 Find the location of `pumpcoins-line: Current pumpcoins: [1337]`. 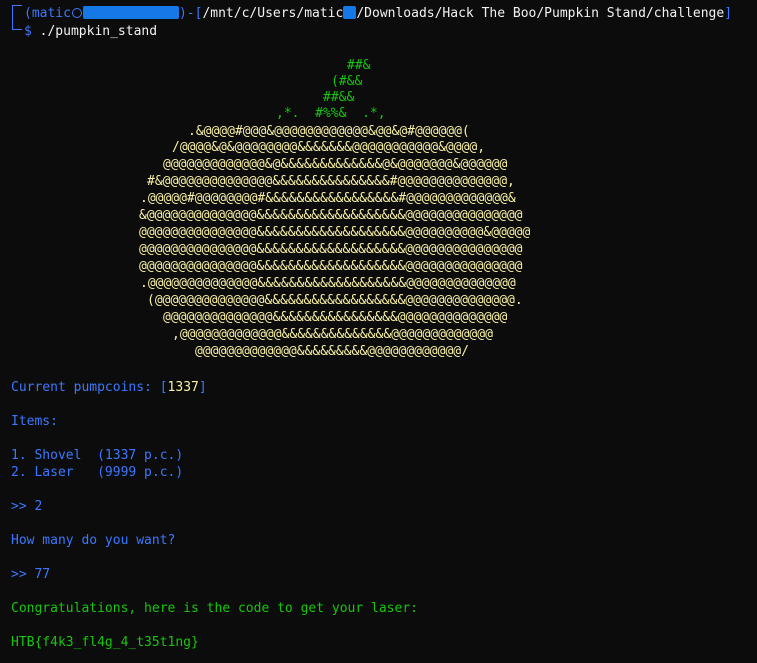

pumpcoins-line: Current pumpcoins: [1337] is located at coordinates (109, 387).